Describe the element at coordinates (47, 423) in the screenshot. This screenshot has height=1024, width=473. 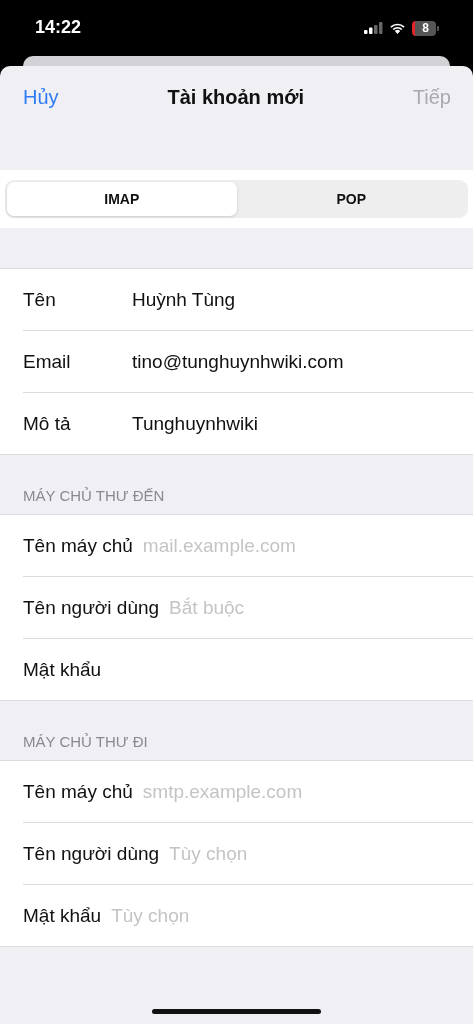
I see `field-label: Mô tả` at that location.